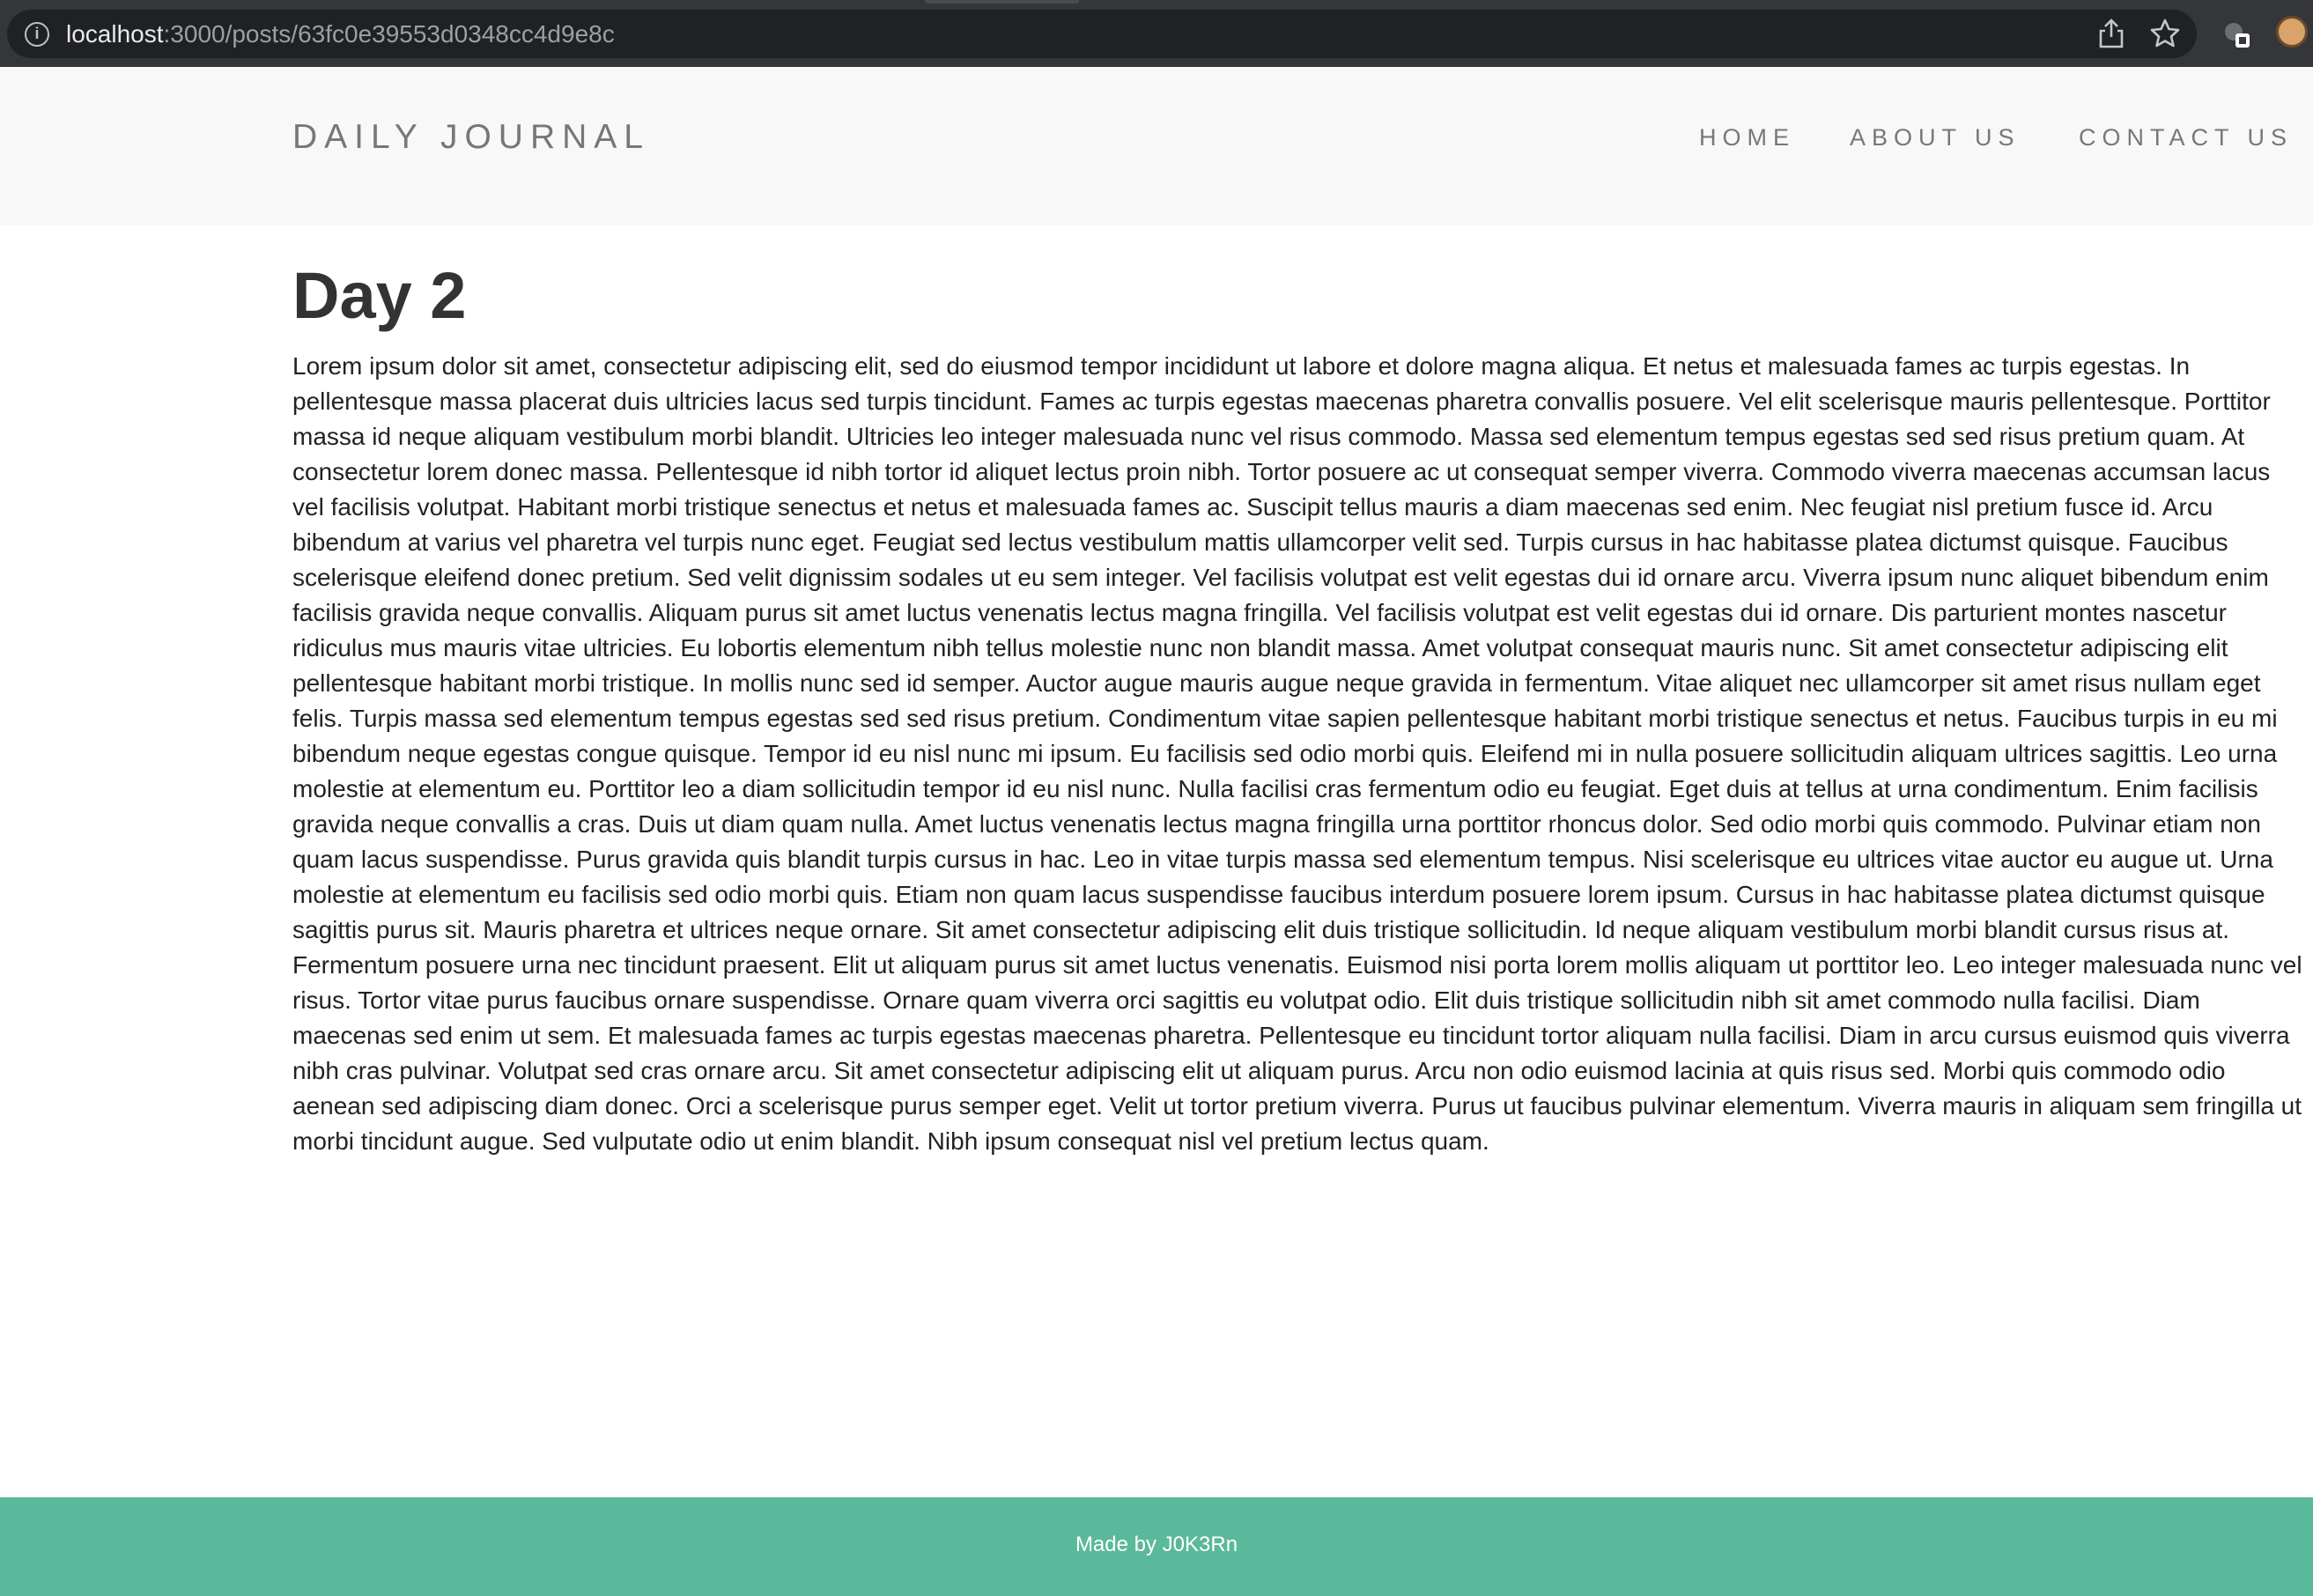  I want to click on site-footer: Made by J0K3Rn, so click(1156, 1546).